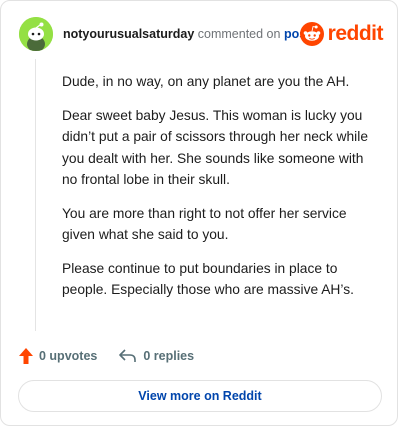  I want to click on avatar-snoo-icon, so click(36, 34).